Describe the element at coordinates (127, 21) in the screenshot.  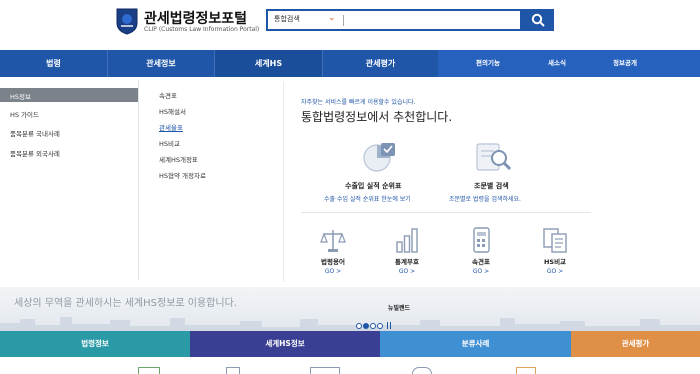
I see `customs-emblem-icon` at that location.